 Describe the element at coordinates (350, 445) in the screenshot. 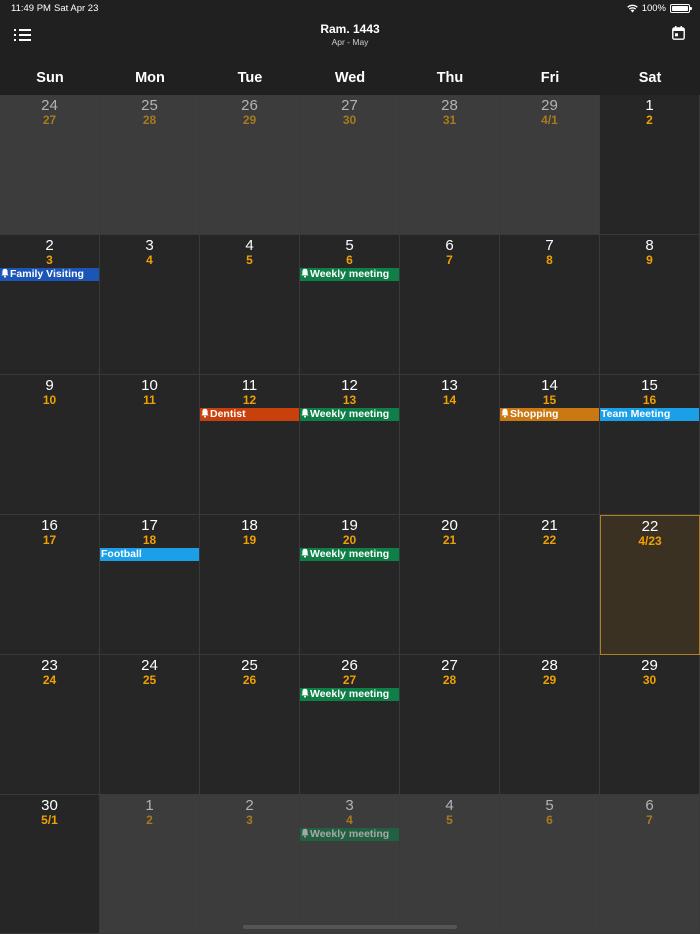

I see `day-cell: 12 13 Weekly meeting` at that location.